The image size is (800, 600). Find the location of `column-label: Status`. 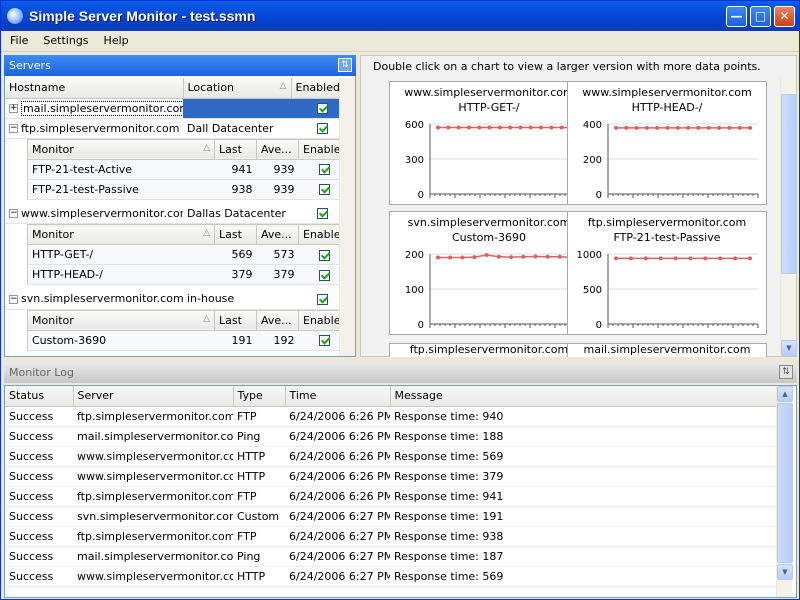

column-label: Status is located at coordinates (27, 396).